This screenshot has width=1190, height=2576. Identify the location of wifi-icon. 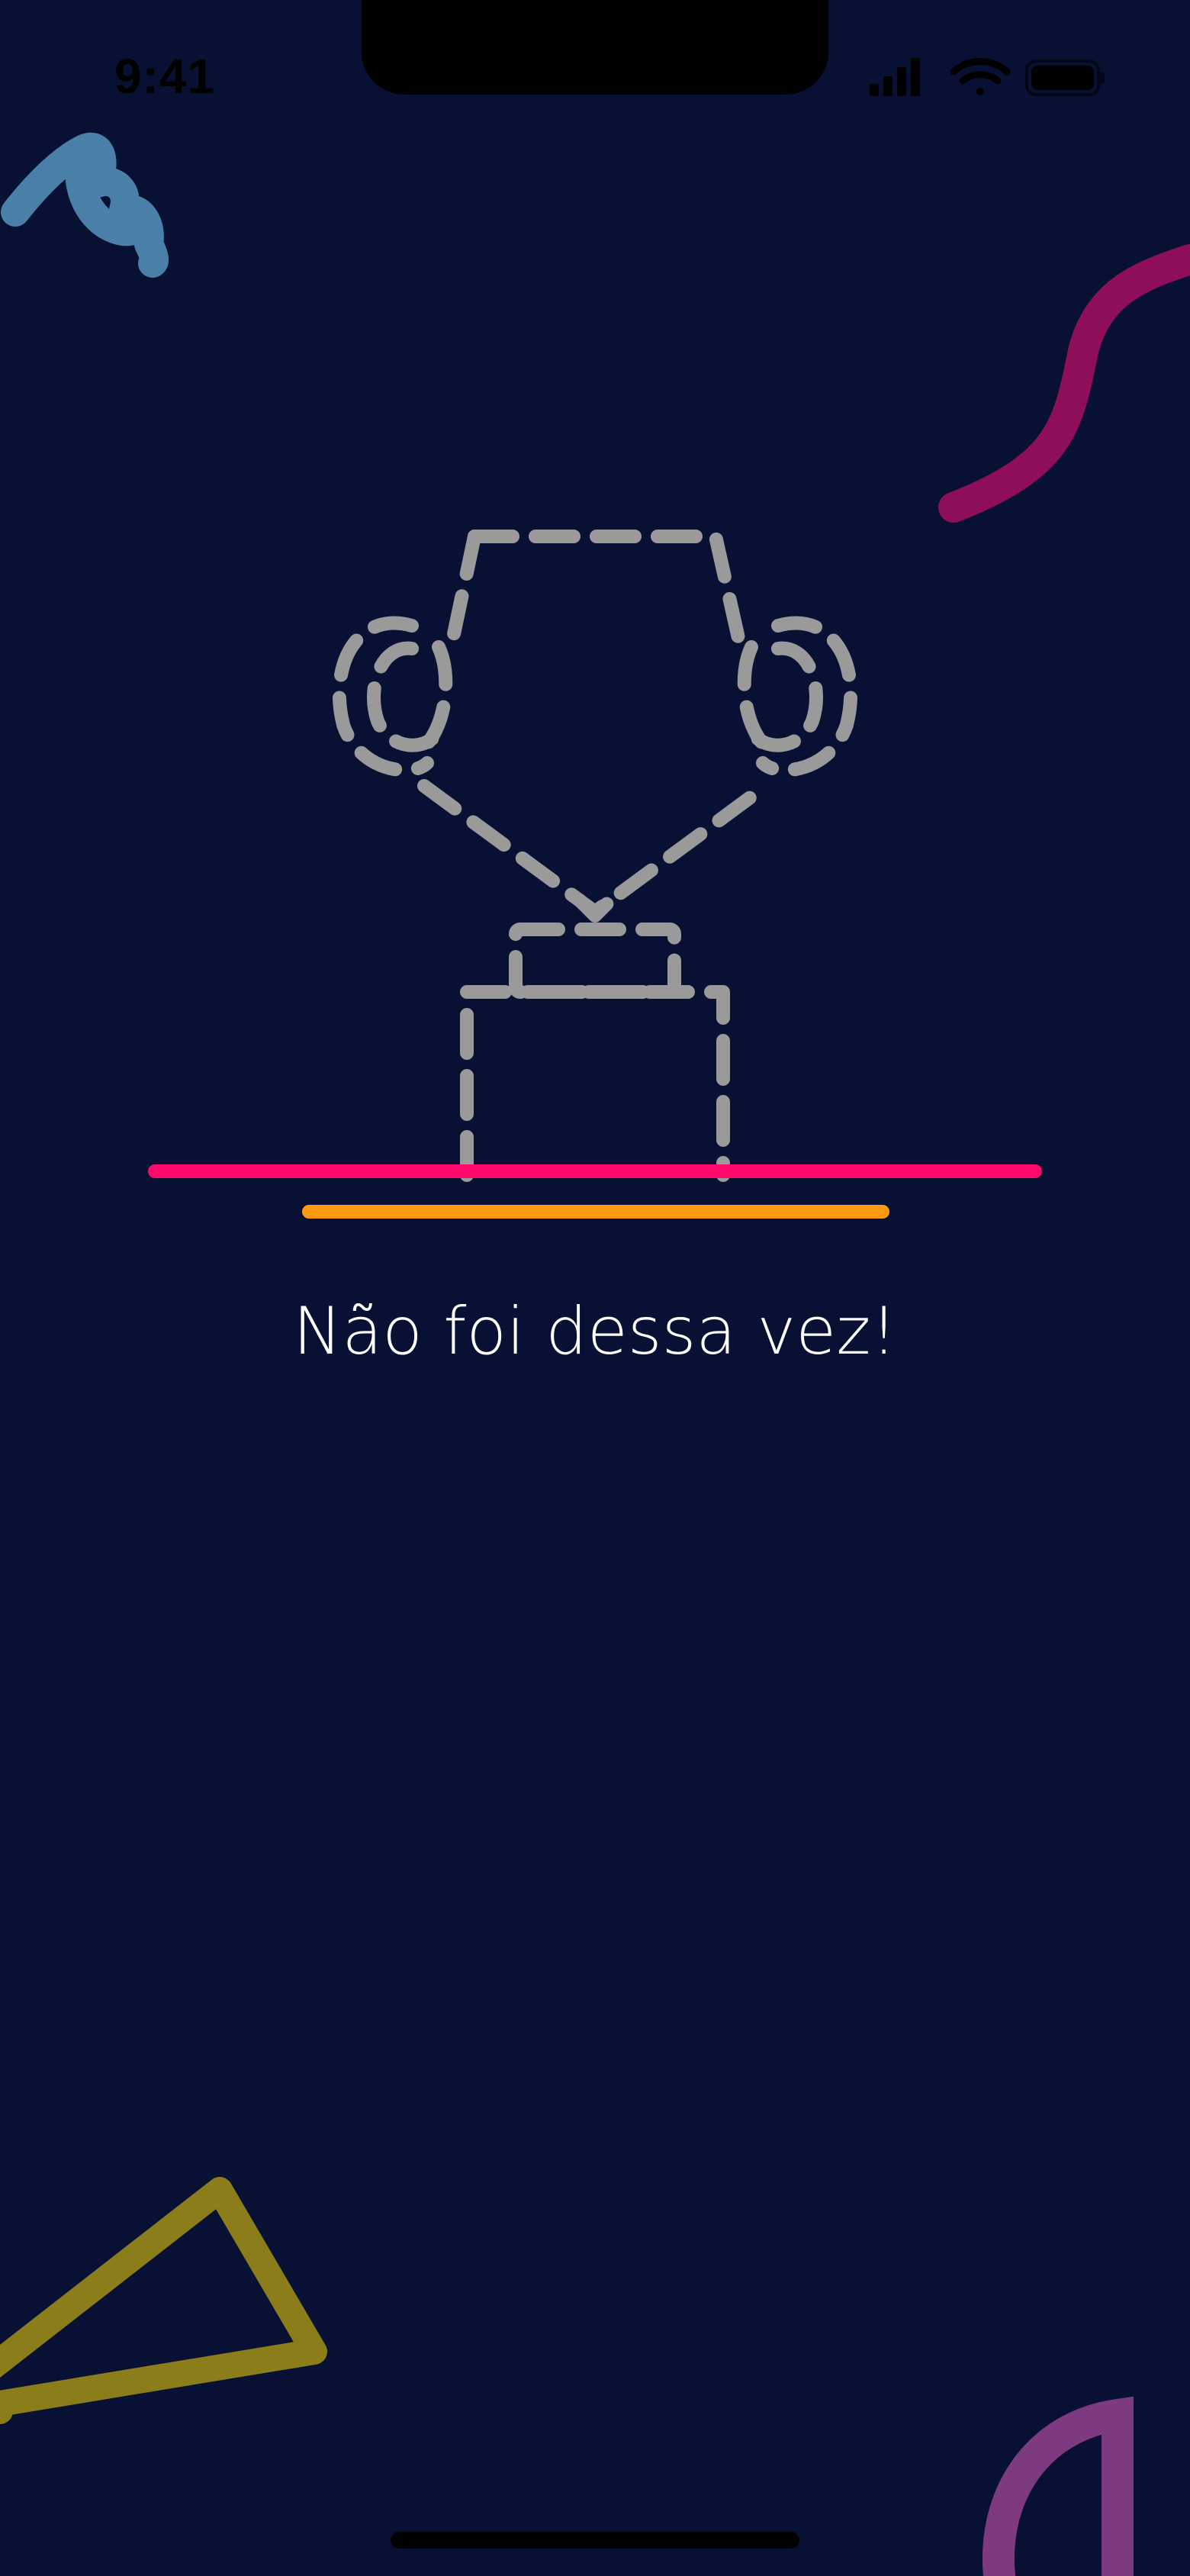
(980, 76).